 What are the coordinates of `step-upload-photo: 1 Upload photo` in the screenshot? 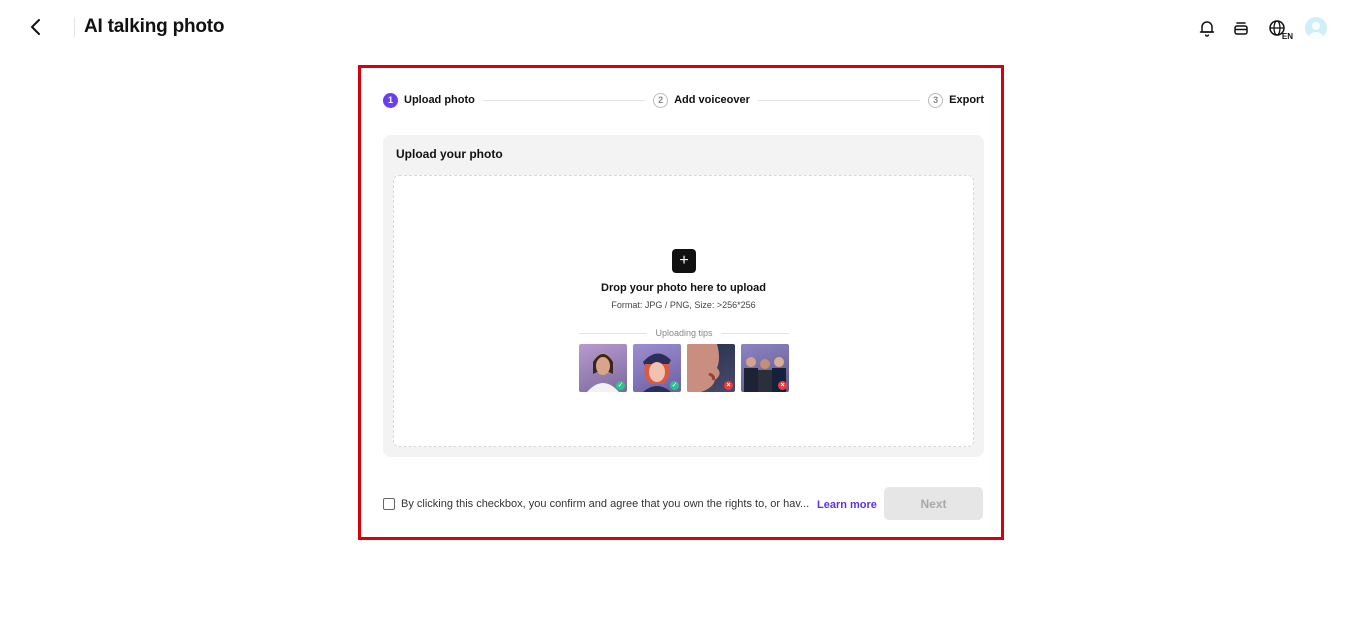 It's located at (429, 100).